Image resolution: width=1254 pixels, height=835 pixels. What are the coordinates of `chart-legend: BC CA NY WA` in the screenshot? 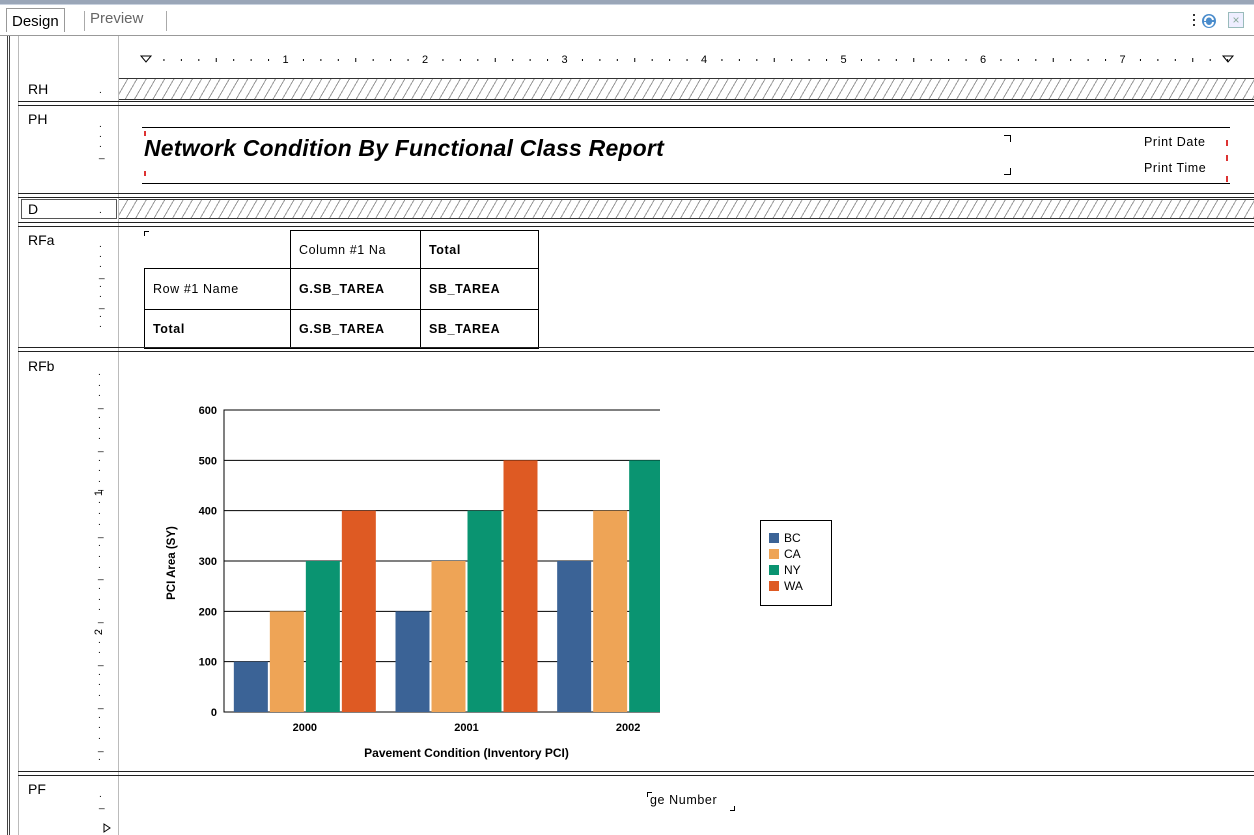 It's located at (796, 563).